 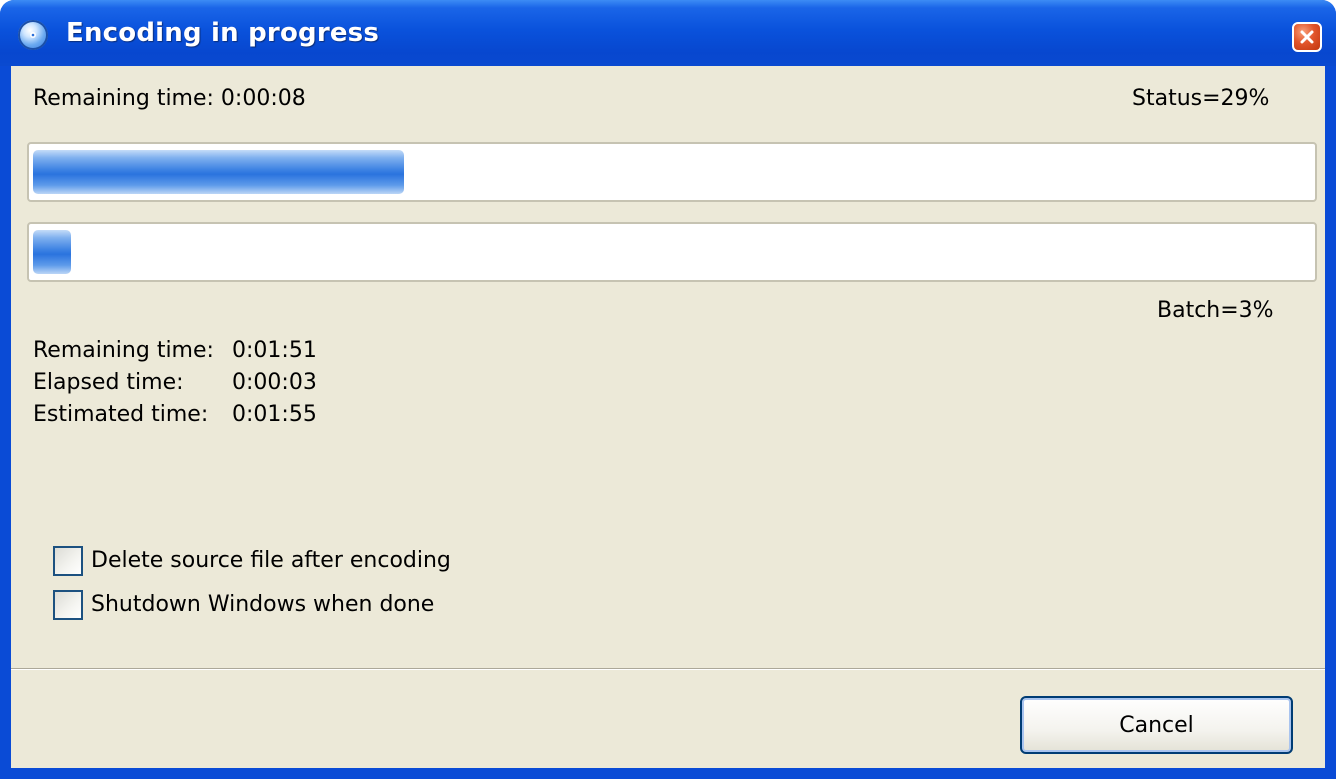 I want to click on cancel-button: Cancel, so click(x=1156, y=725).